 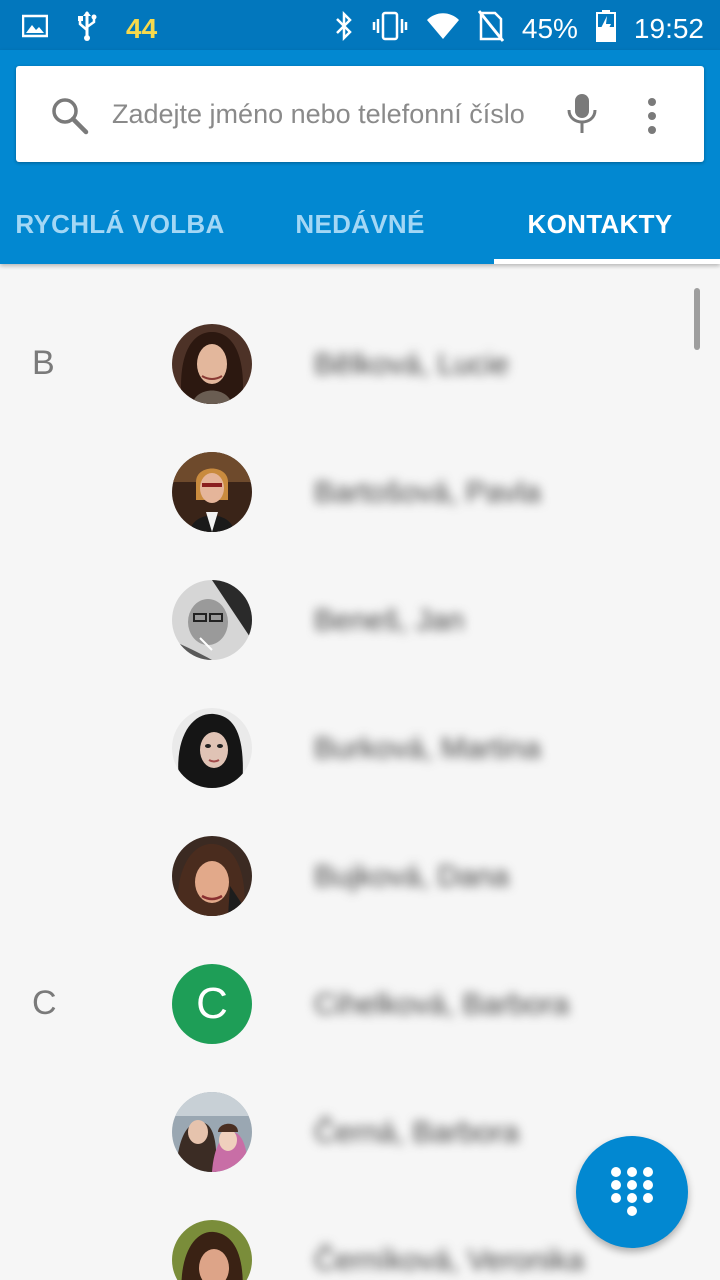 I want to click on tab-label: RYCHLÁ VOLBA, so click(x=120, y=223).